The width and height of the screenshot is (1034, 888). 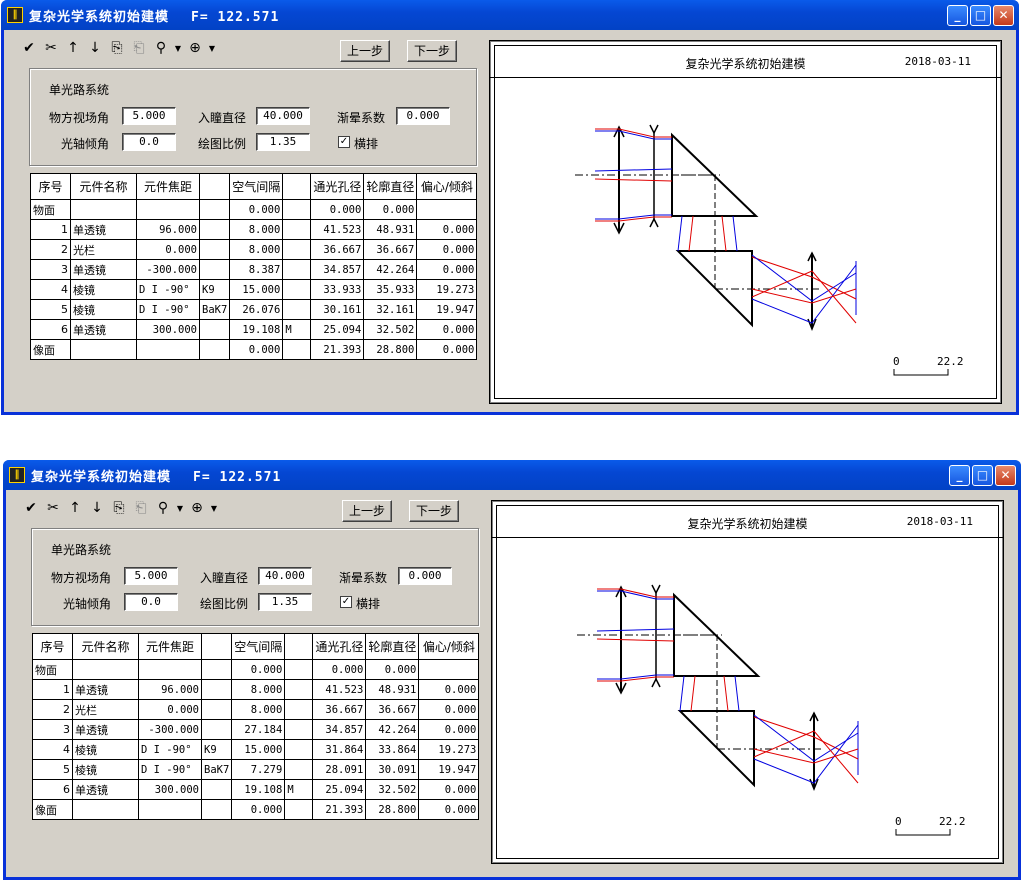 I want to click on maximize-button: □, so click(x=980, y=15).